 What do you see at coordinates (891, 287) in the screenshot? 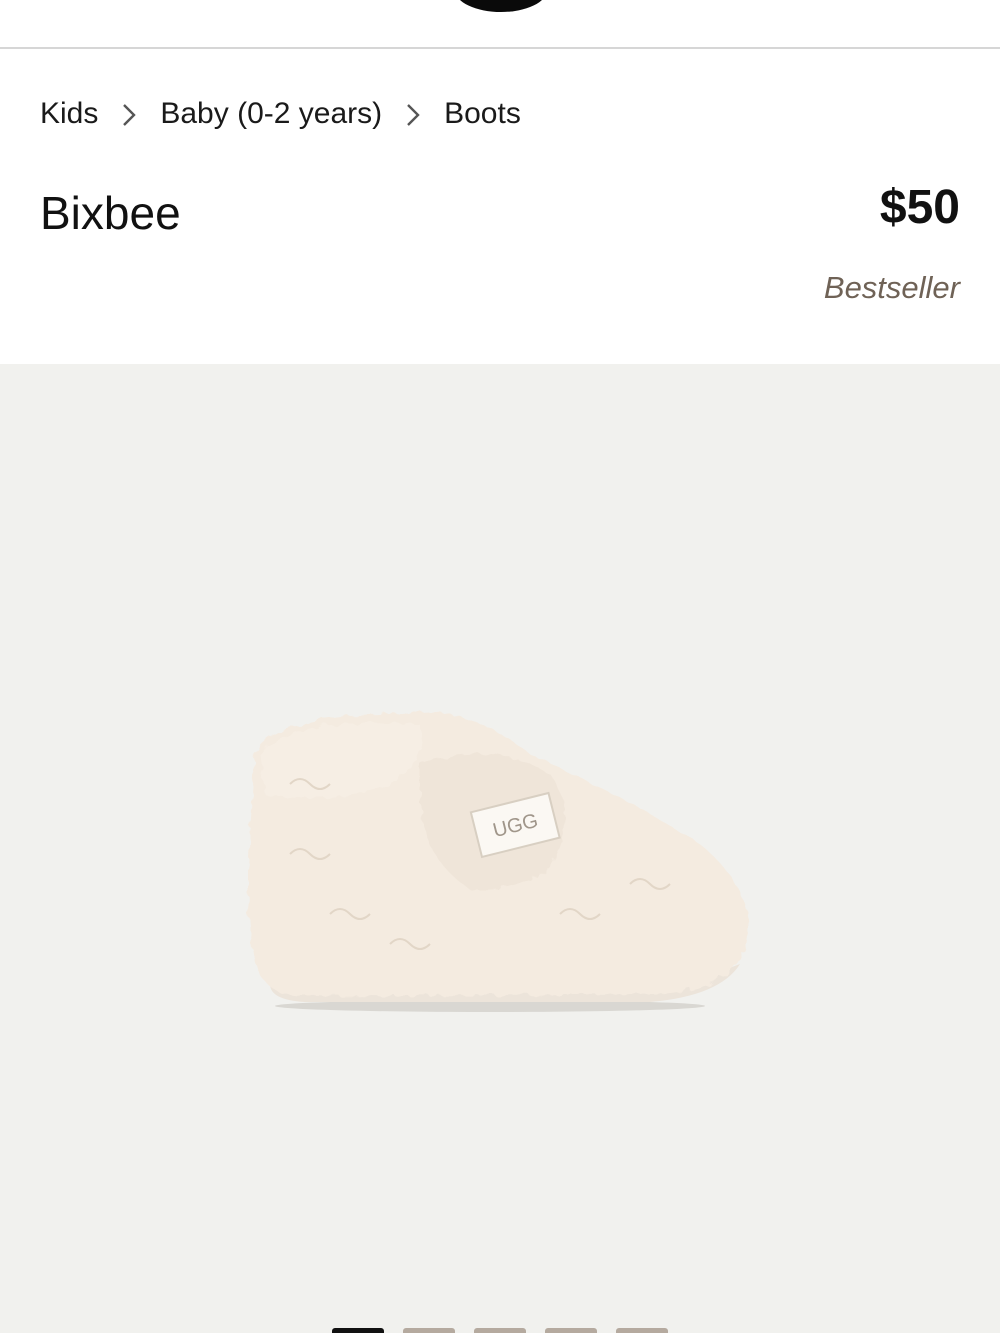
I see `bestseller-badge: Bestseller` at bounding box center [891, 287].